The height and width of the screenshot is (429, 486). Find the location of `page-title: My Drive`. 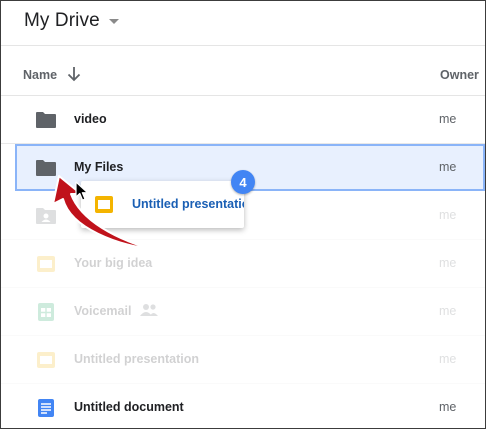

page-title: My Drive is located at coordinates (62, 20).